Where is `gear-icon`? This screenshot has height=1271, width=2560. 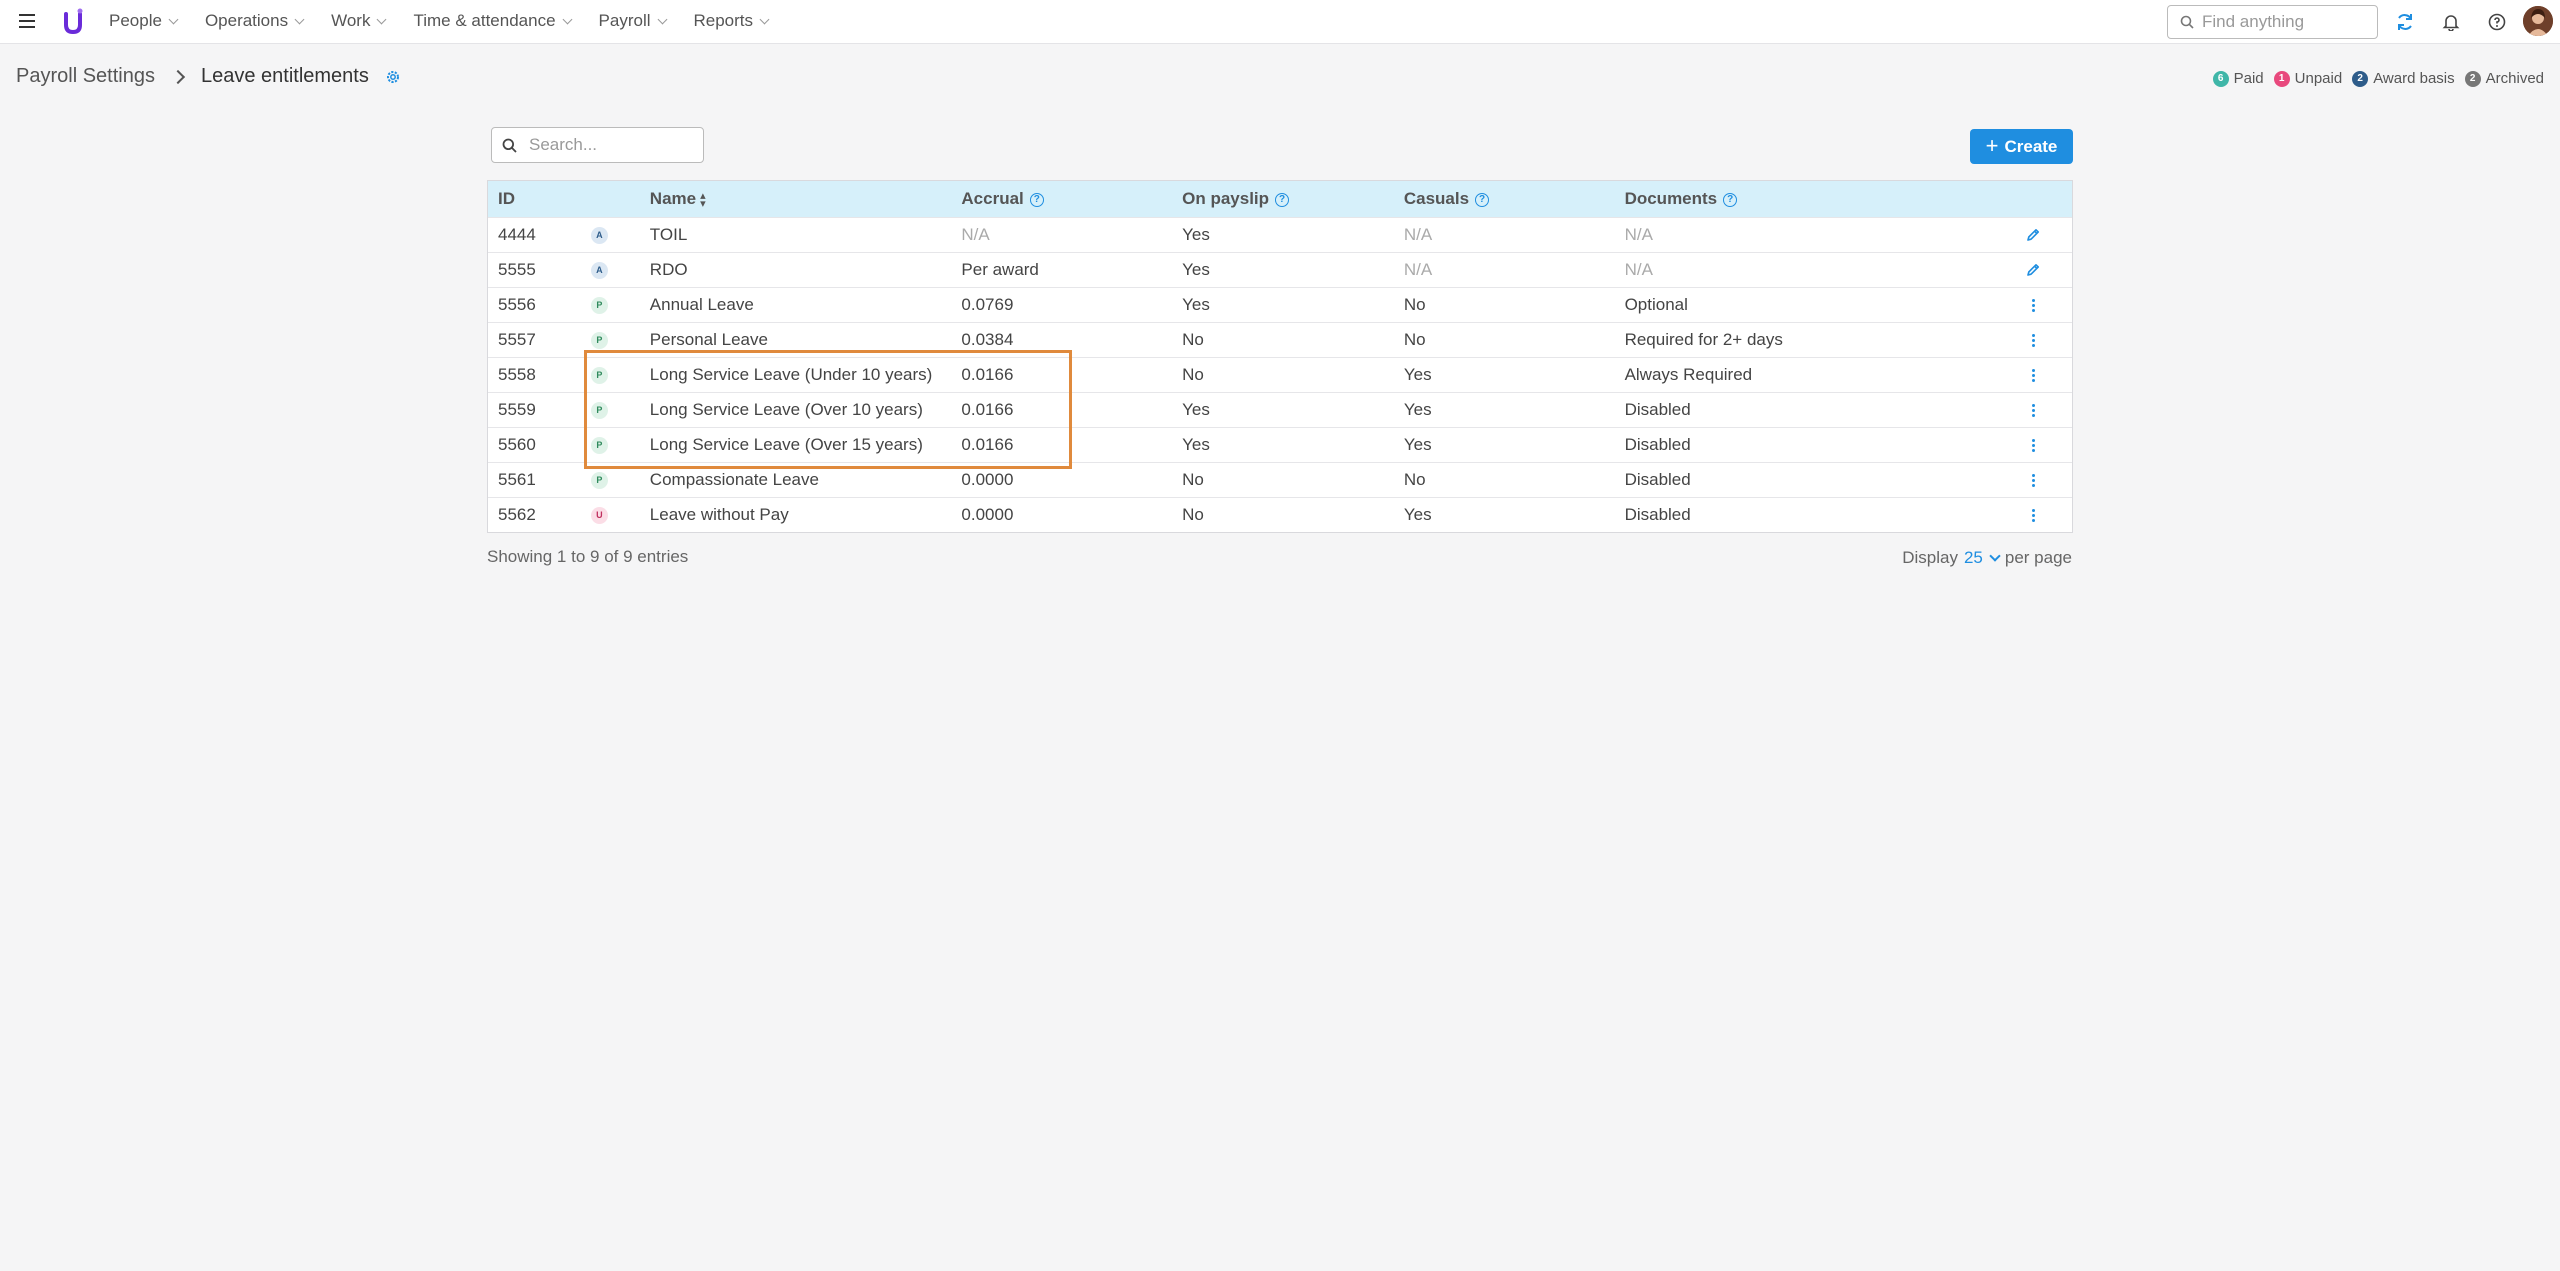 gear-icon is located at coordinates (393, 77).